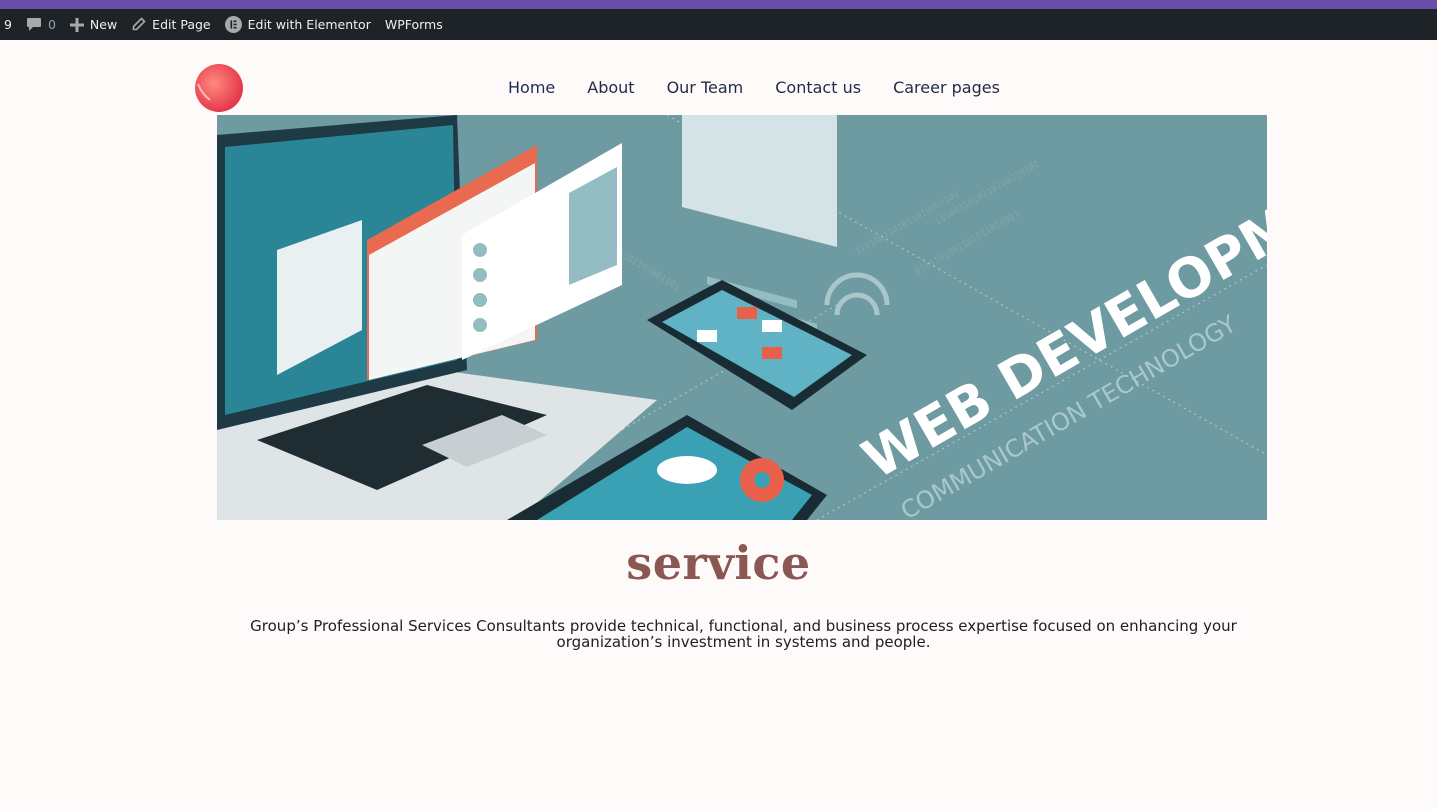 This screenshot has height=809, width=1437. I want to click on pencil-icon, so click(138, 24).